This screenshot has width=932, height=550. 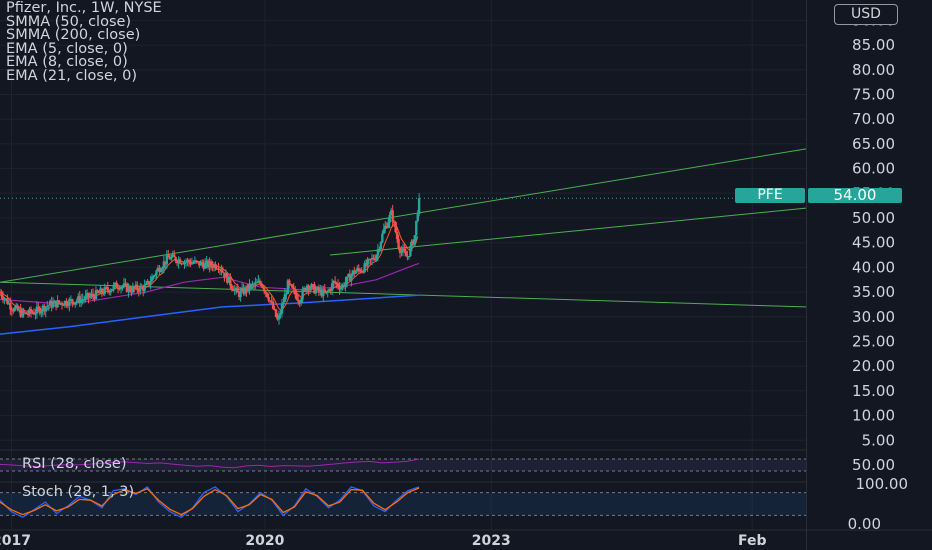 What do you see at coordinates (84, 76) in the screenshot?
I see `legend-ema21: EMA (21, close, 0)` at bounding box center [84, 76].